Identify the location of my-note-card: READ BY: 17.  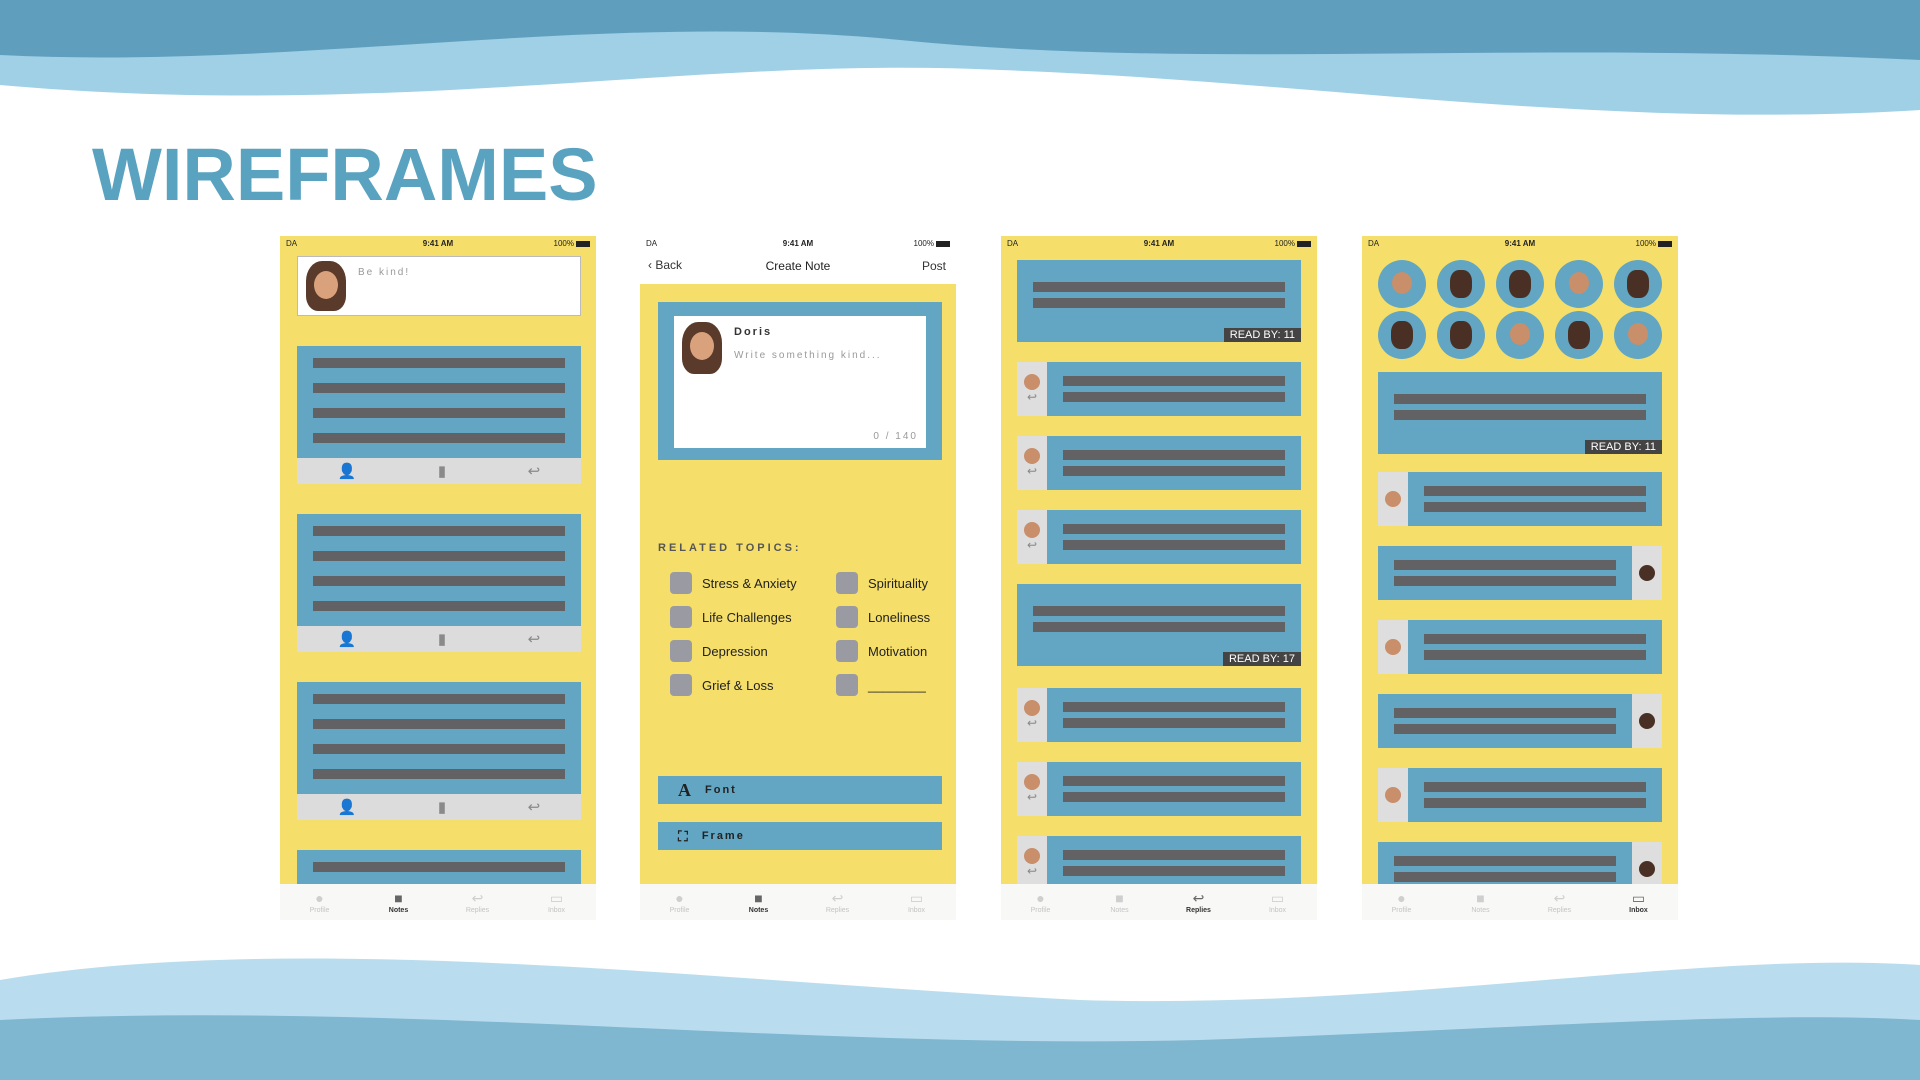
(1159, 625).